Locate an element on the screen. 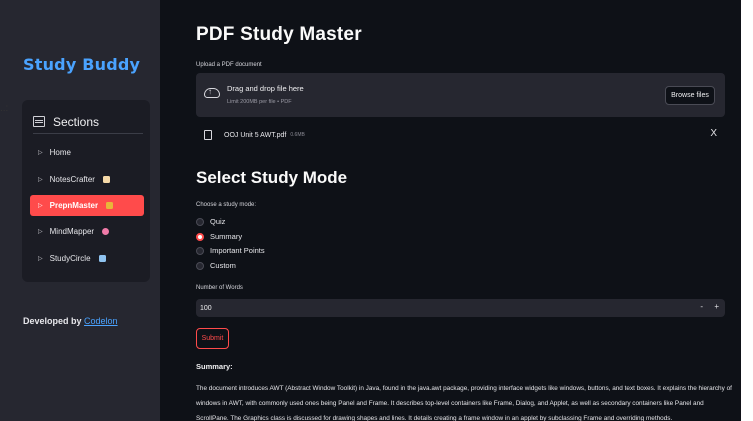 The height and width of the screenshot is (421, 753). edge-dots: ..: is located at coordinates (4, 108).